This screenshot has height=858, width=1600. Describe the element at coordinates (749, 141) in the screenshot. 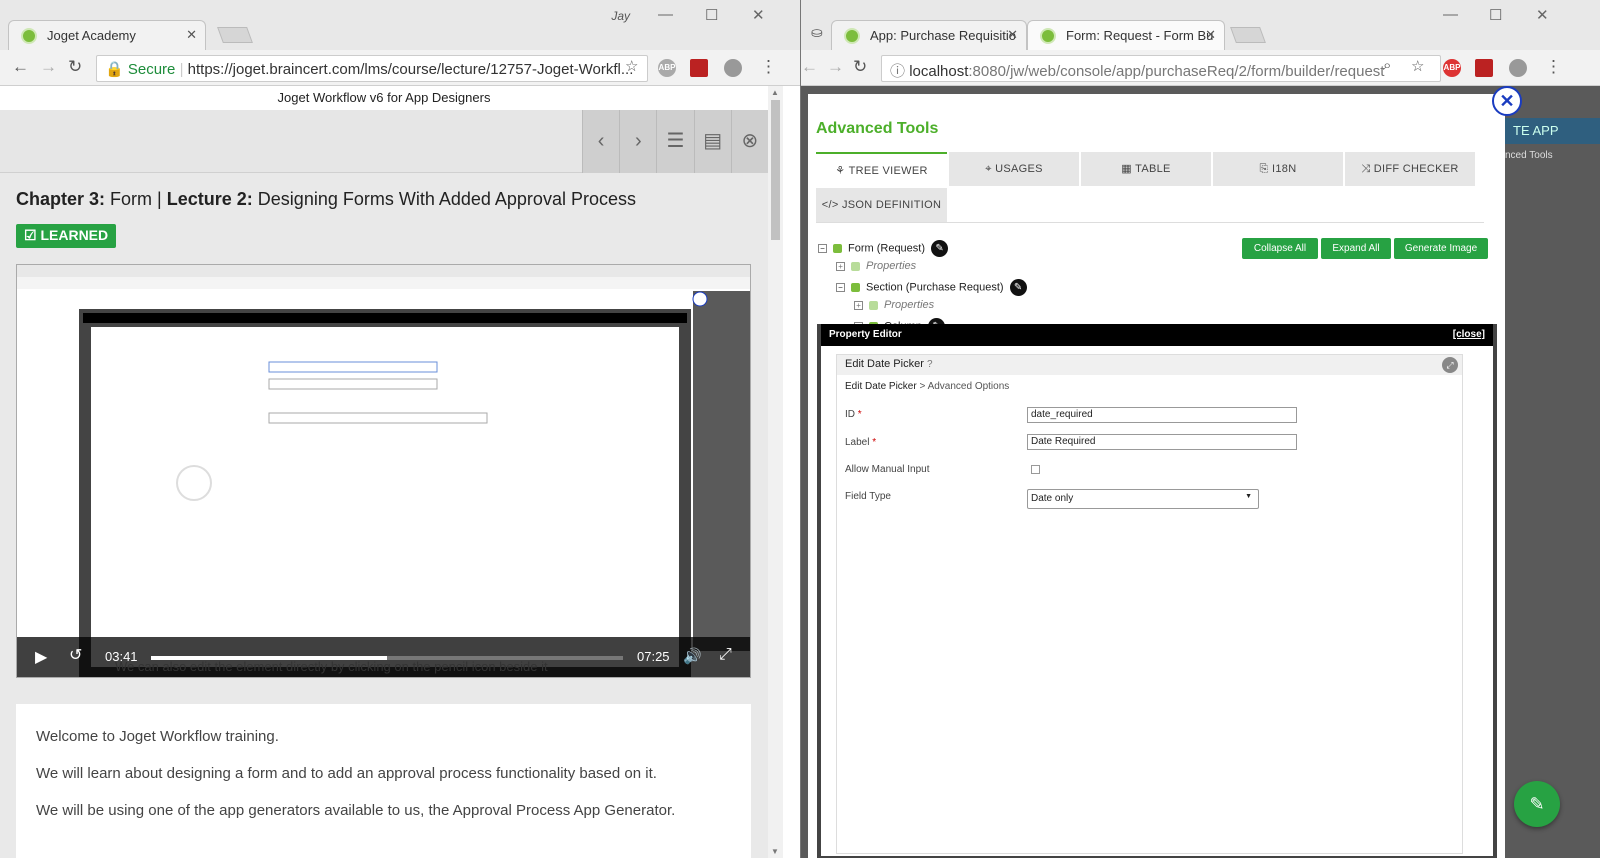

I see `close-circle-icon: ⊗` at that location.